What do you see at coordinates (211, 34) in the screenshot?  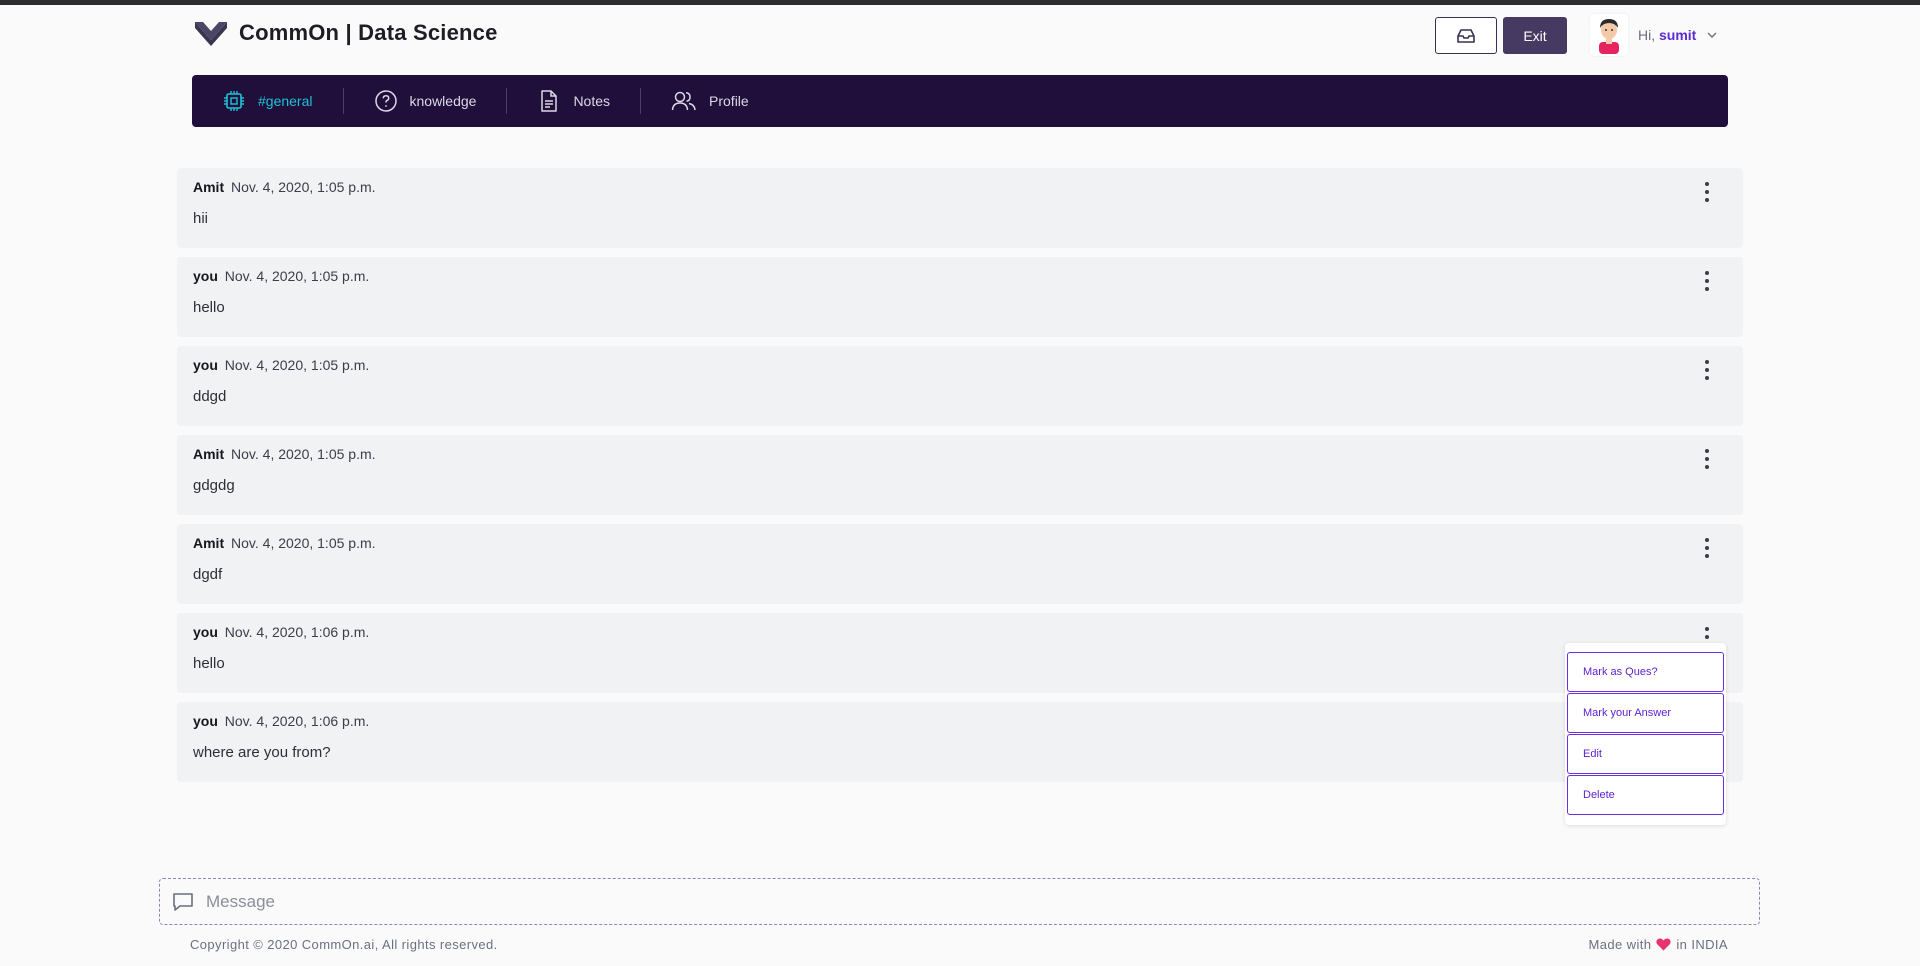 I see `logo-chevron-icon` at bounding box center [211, 34].